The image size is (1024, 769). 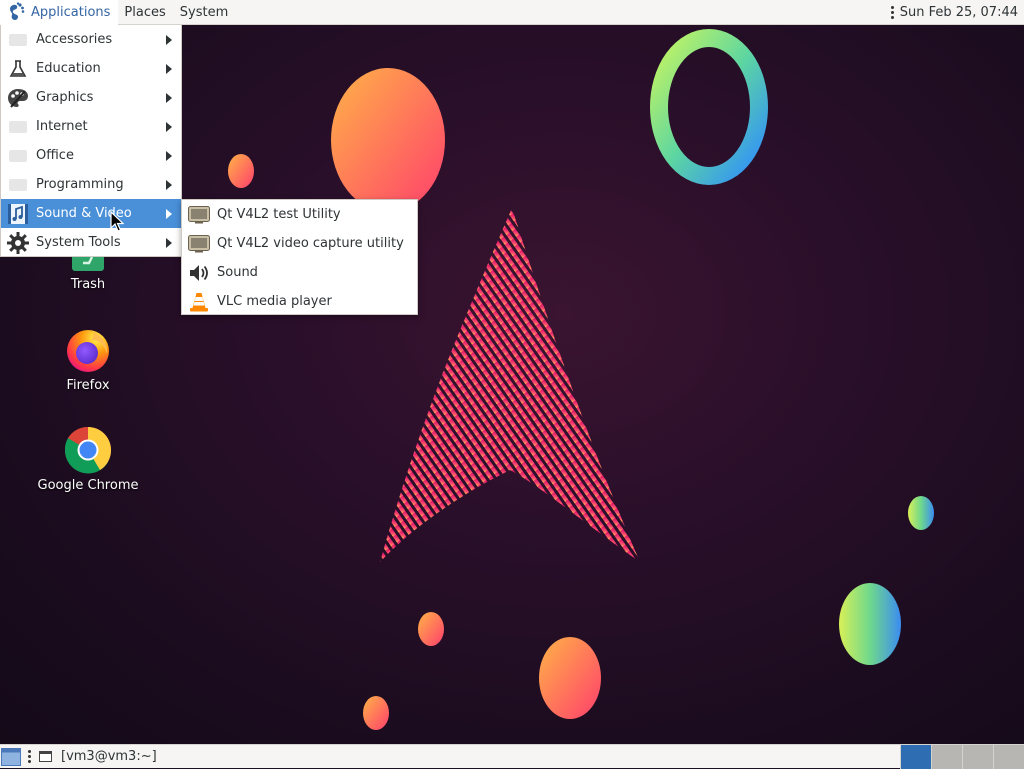 What do you see at coordinates (109, 756) in the screenshot?
I see `taskbar-window-label: [vm3@vm3:~]` at bounding box center [109, 756].